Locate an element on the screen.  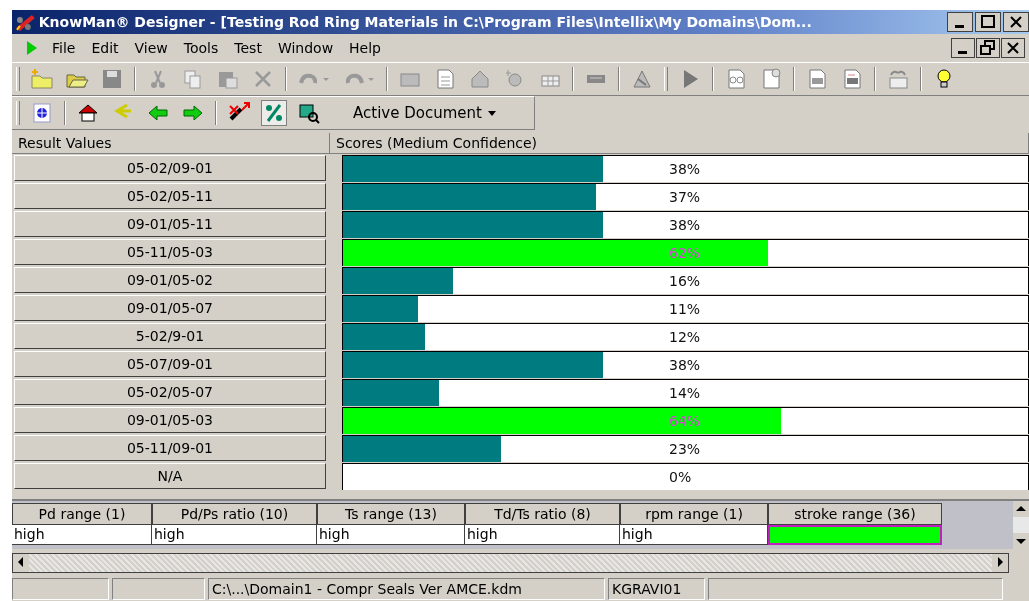
score-value: 64% is located at coordinates (685, 421).